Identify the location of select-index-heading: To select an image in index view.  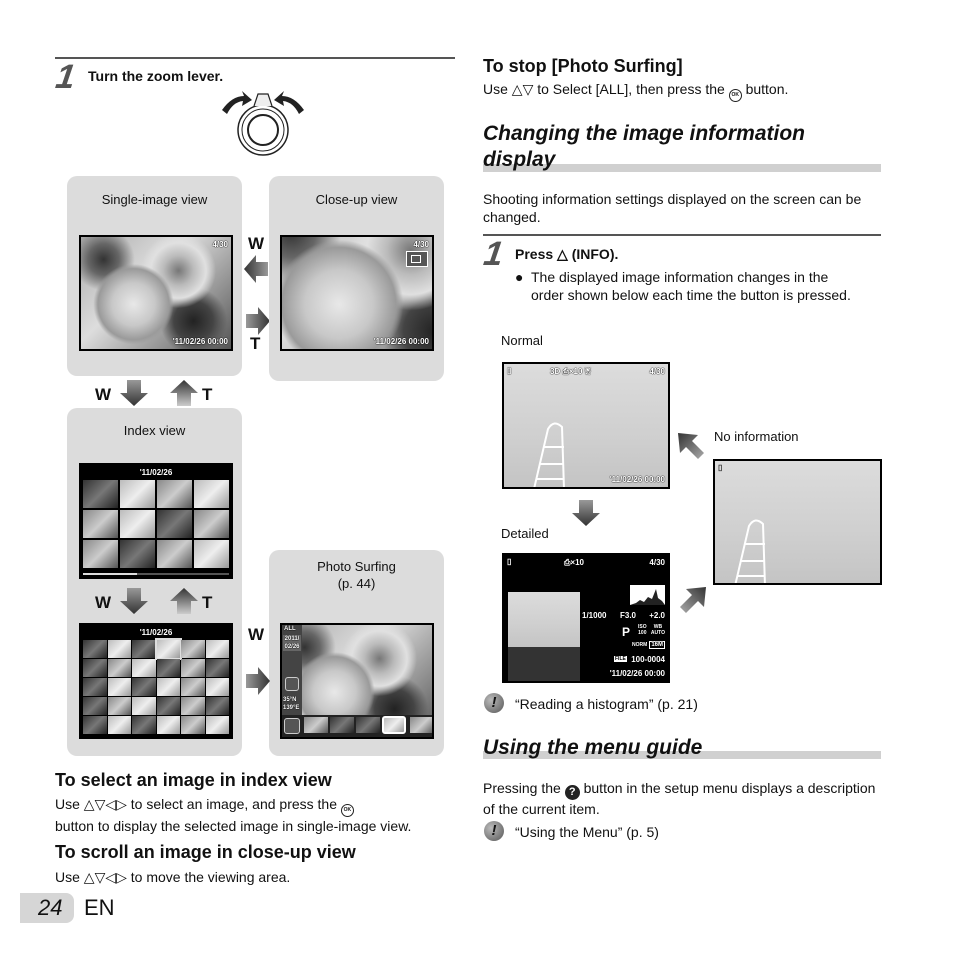
(193, 780).